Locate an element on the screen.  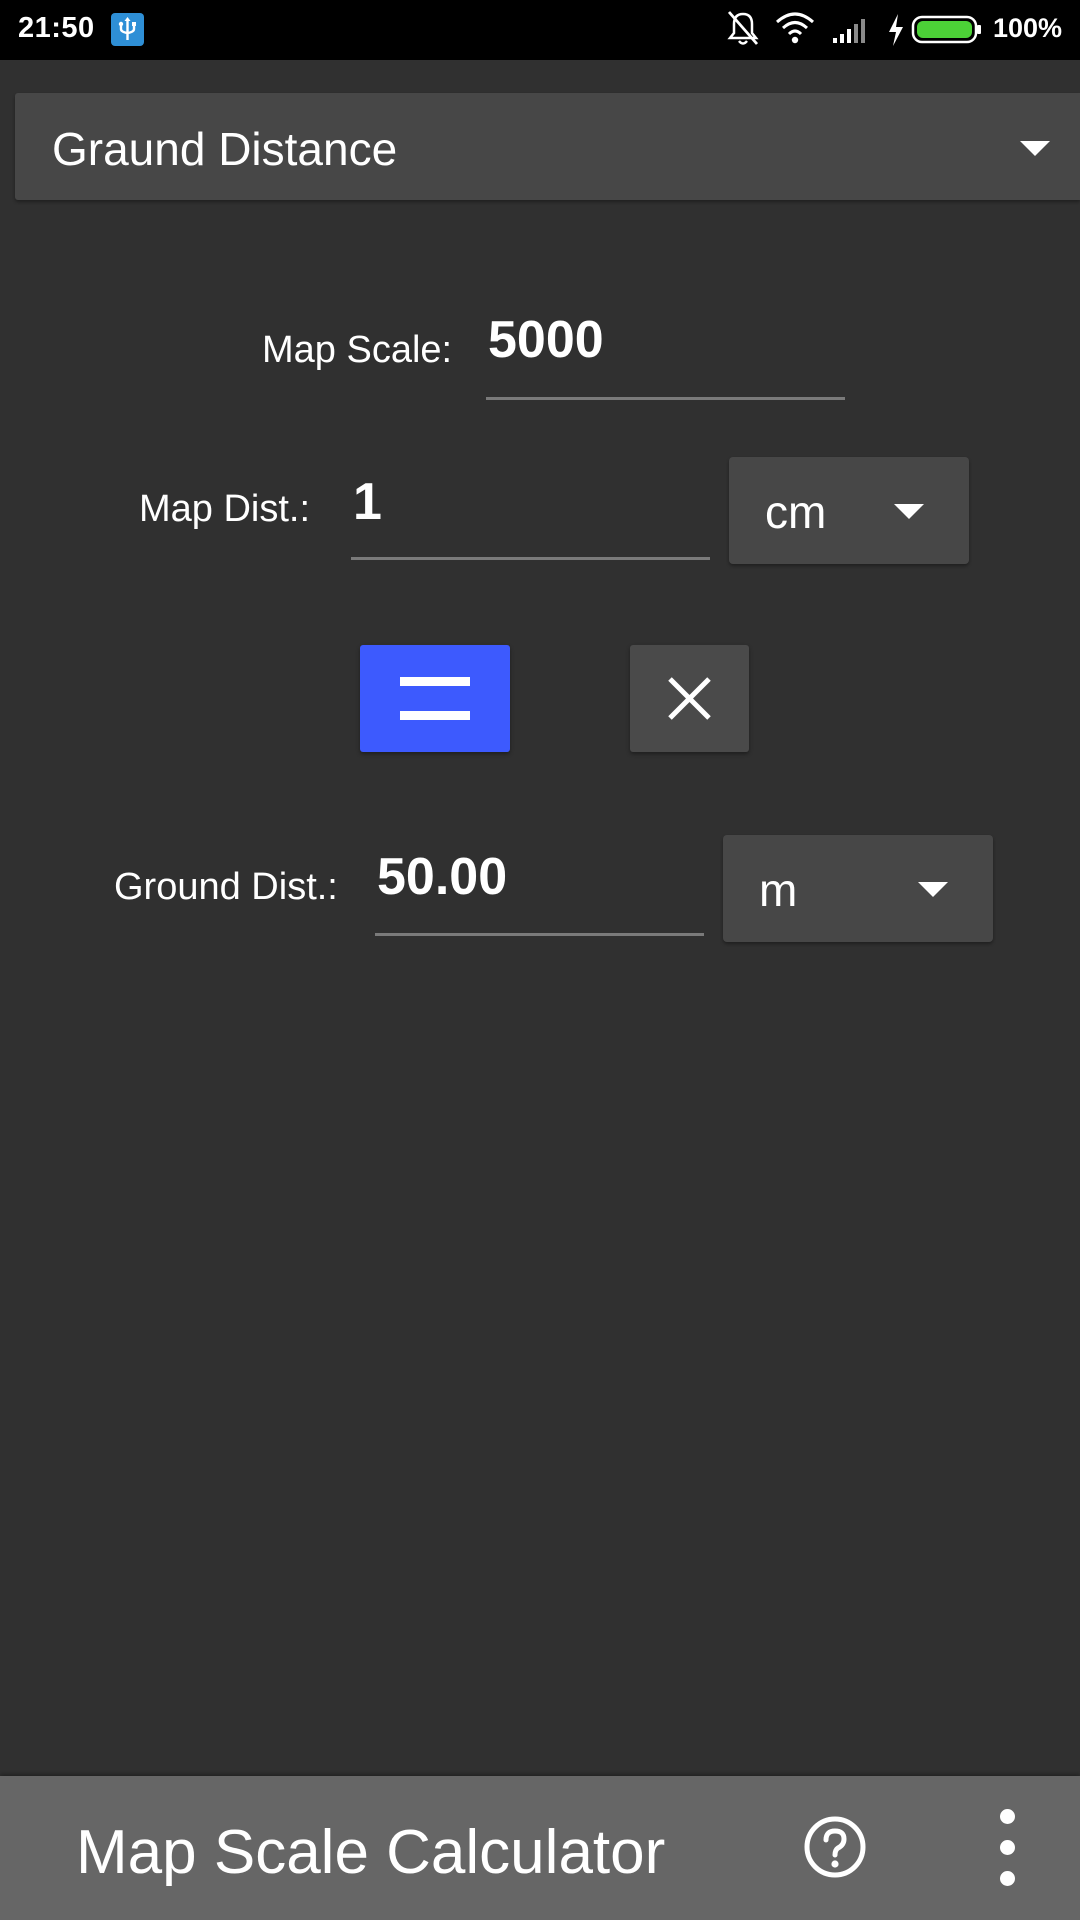
map-dist-unit-dropdown: cm is located at coordinates (849, 510).